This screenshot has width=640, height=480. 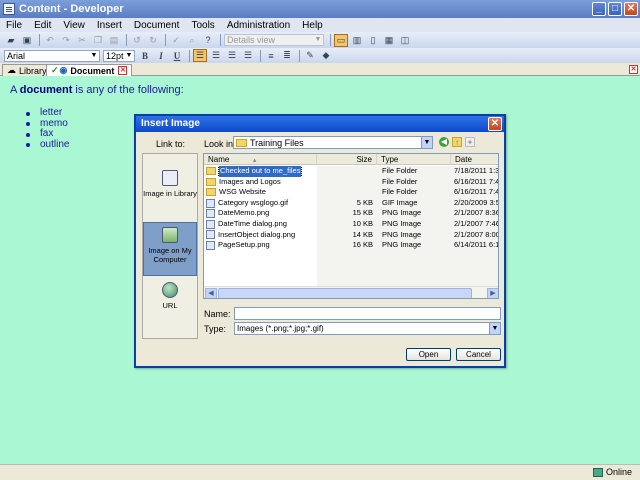 What do you see at coordinates (170, 193) in the screenshot?
I see `place-image-in-library: Image in Library` at bounding box center [170, 193].